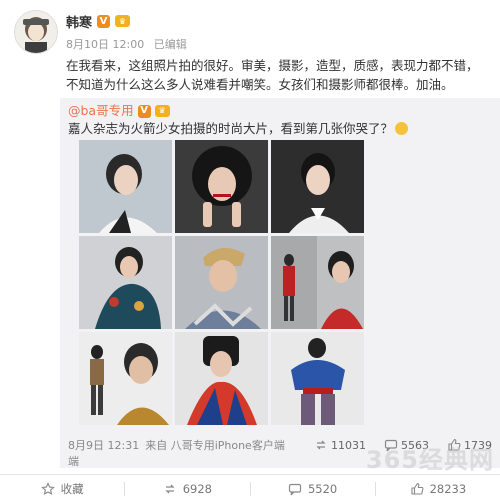  I want to click on repost-comment-stat: 5563, so click(406, 445).